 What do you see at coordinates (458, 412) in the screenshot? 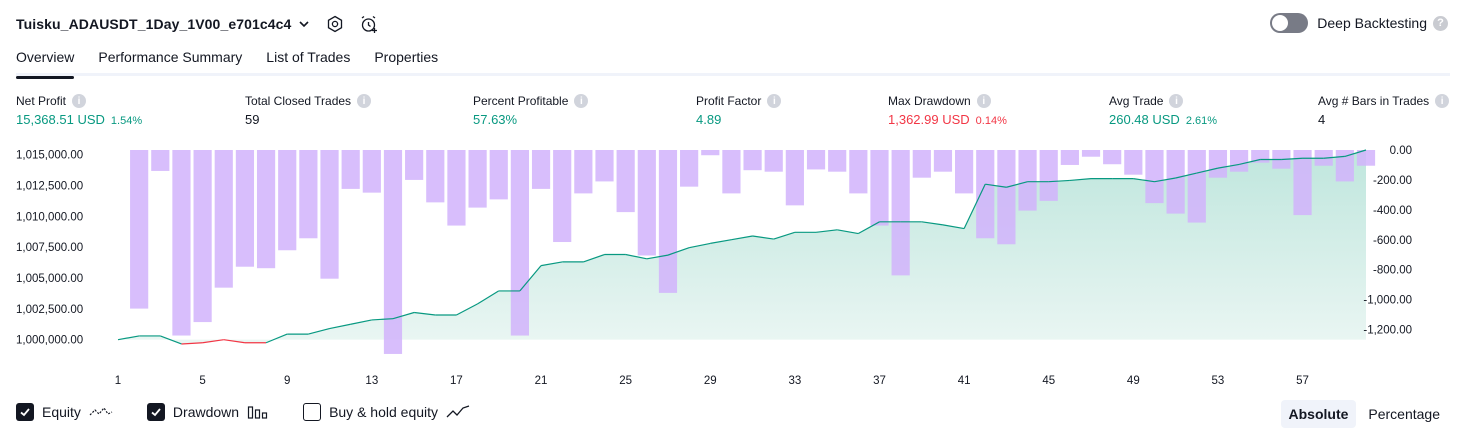
I see `buy-hold-line-icon` at bounding box center [458, 412].